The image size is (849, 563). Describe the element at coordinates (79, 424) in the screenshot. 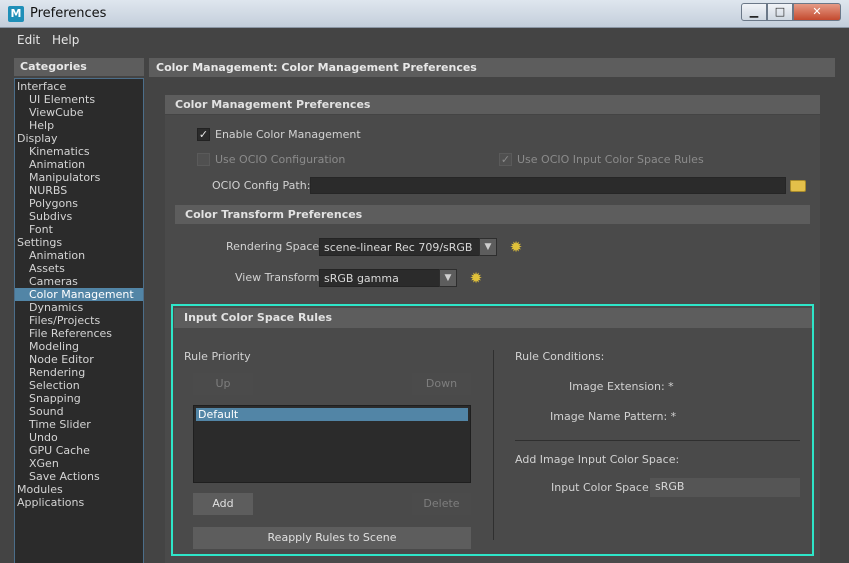

I see `category-item-time-slider: Time Slider` at that location.